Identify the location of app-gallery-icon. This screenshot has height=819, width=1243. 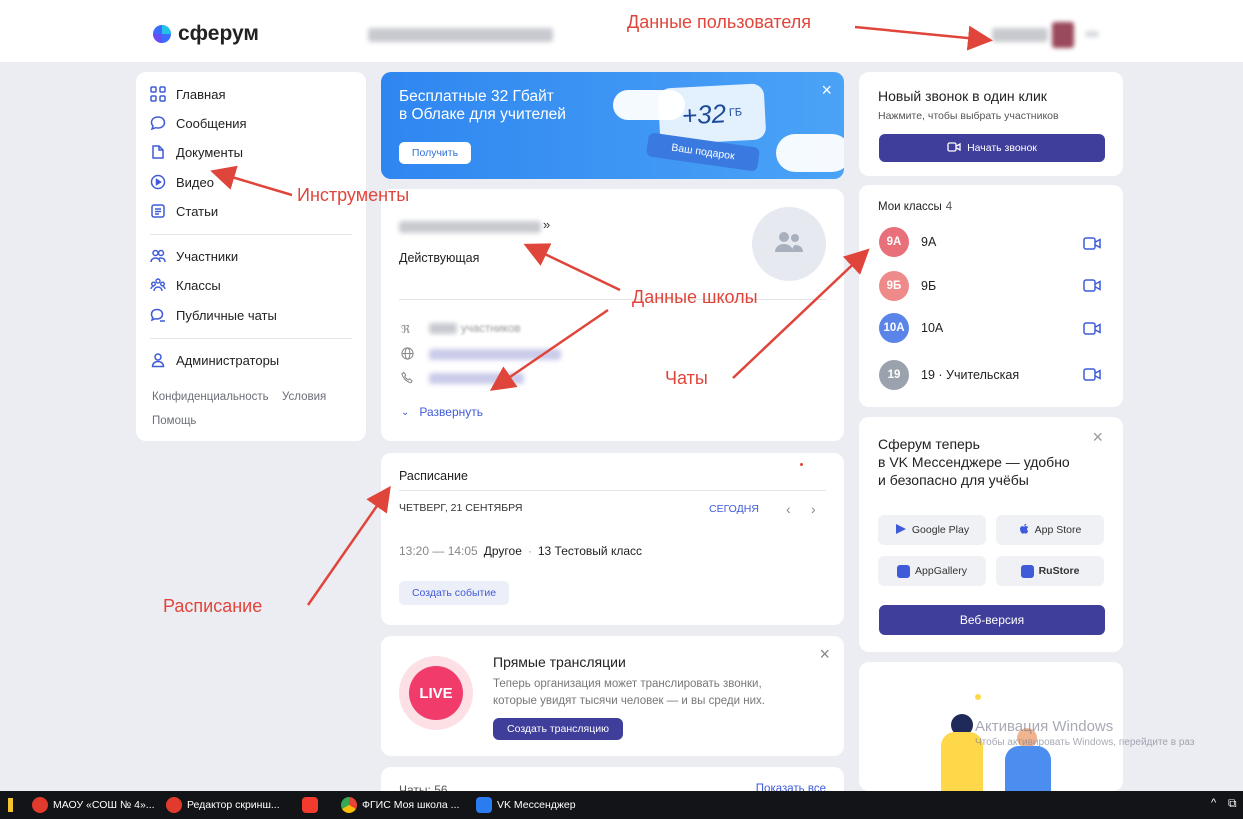
(904, 571).